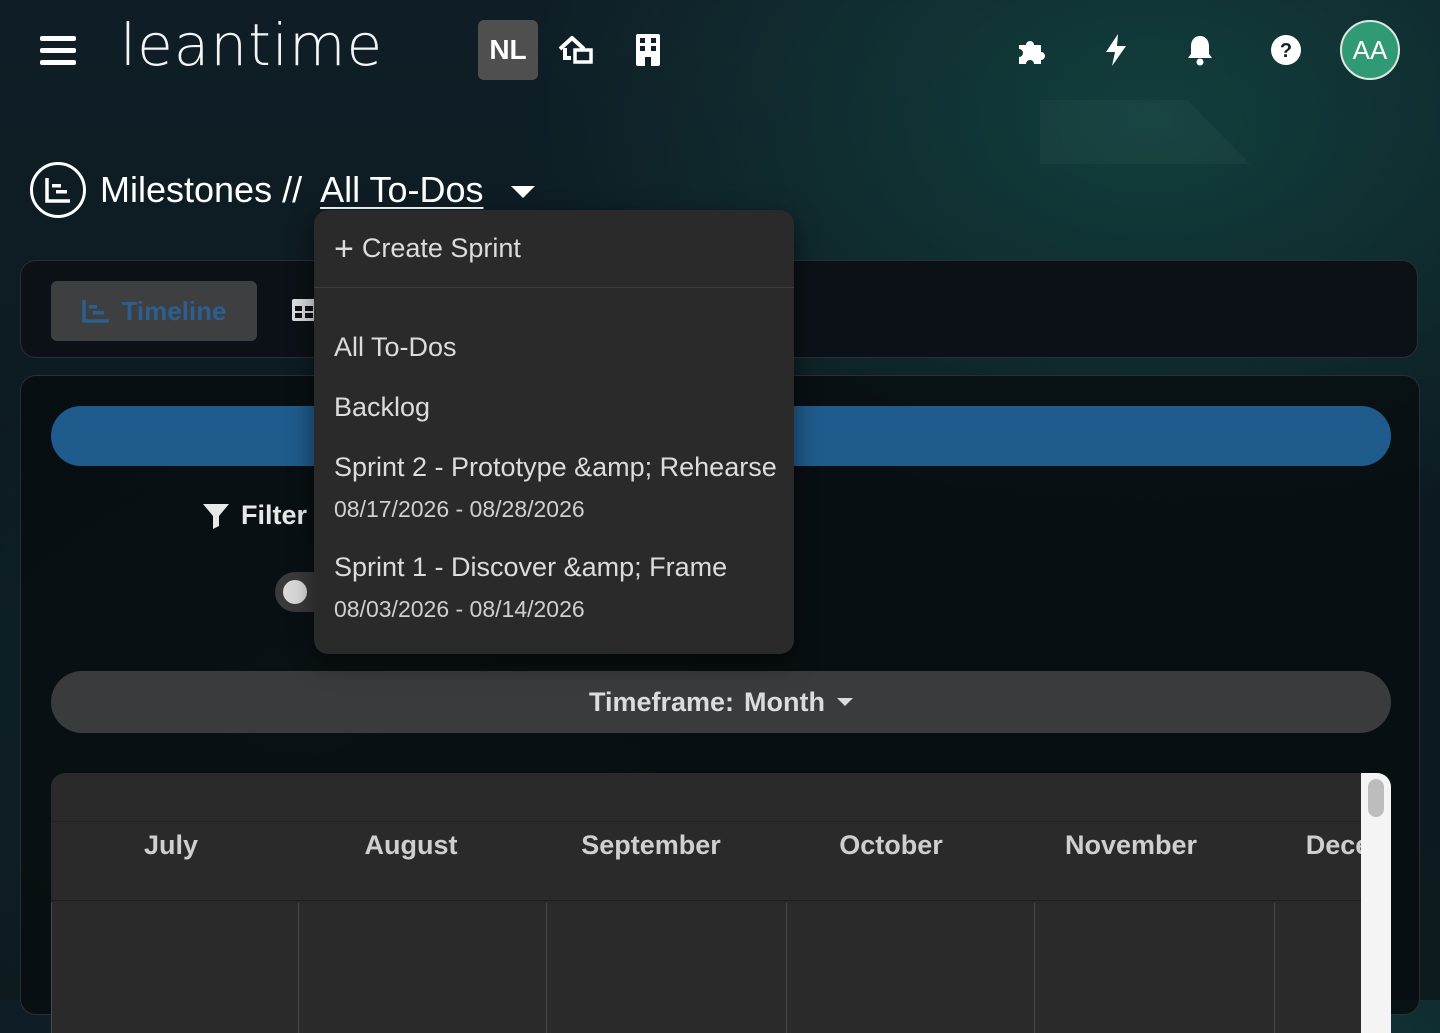 This screenshot has width=1440, height=1033. I want to click on puzzle-icon, so click(1032, 50).